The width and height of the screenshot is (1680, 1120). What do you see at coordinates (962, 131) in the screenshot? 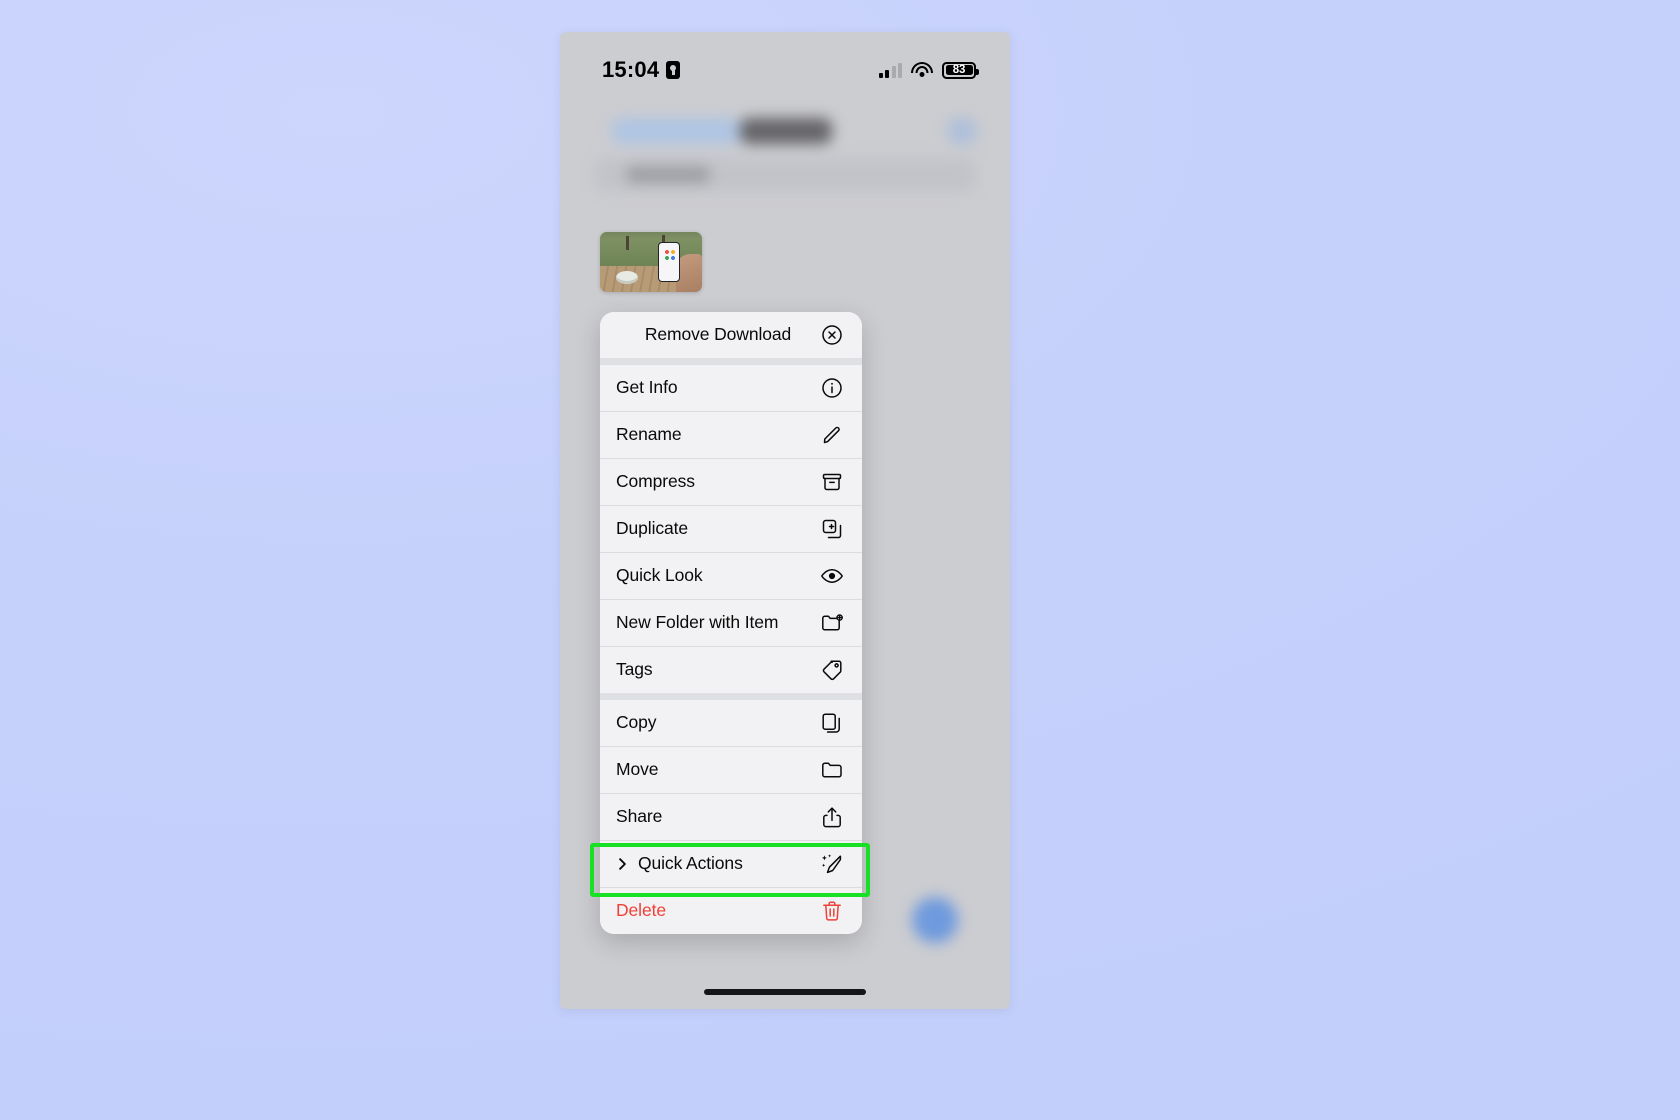
I see `blurred-nav-action` at bounding box center [962, 131].